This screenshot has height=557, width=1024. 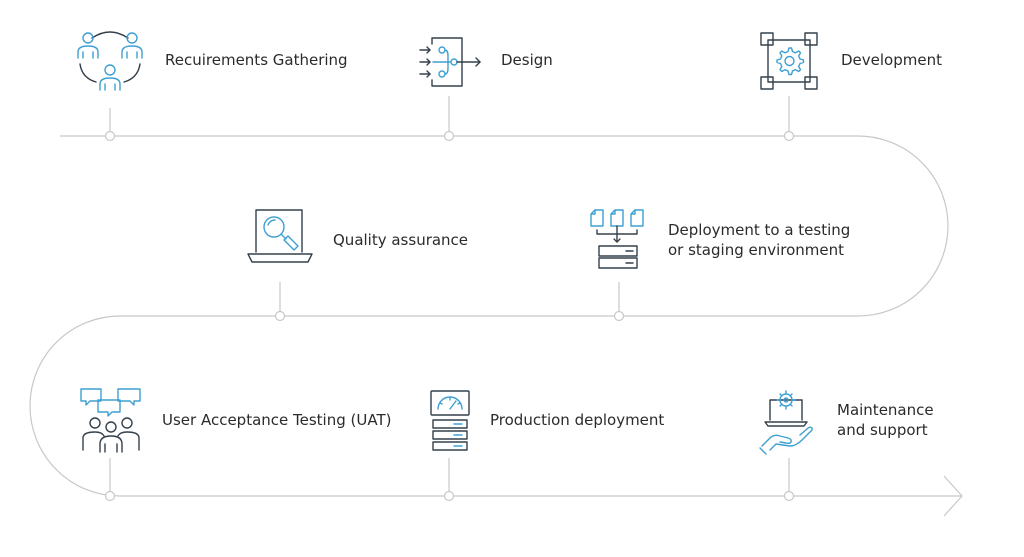 I want to click on step-label-line: or staging environment, so click(x=756, y=250).